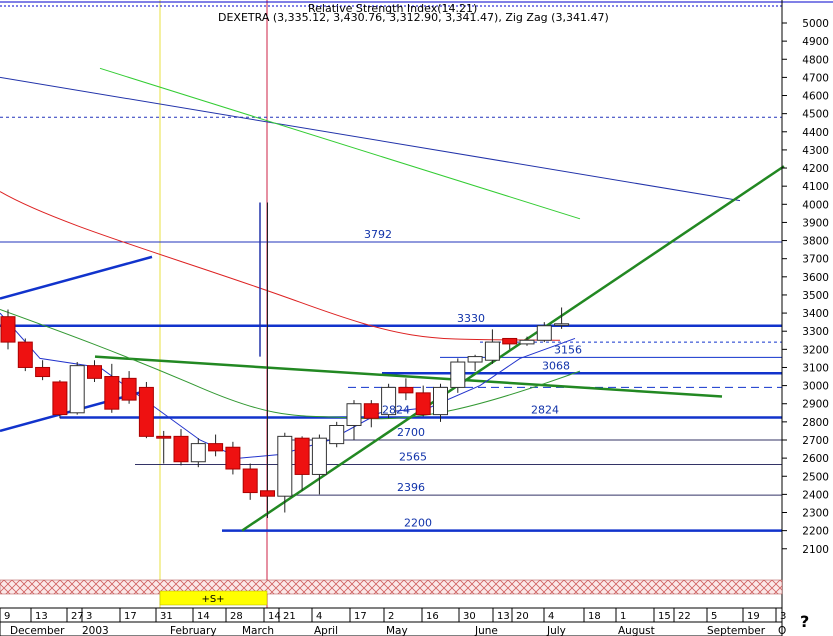 Image resolution: width=833 pixels, height=636 pixels. What do you see at coordinates (815, 242) in the screenshot?
I see `y-tick-label: 3800` at bounding box center [815, 242].